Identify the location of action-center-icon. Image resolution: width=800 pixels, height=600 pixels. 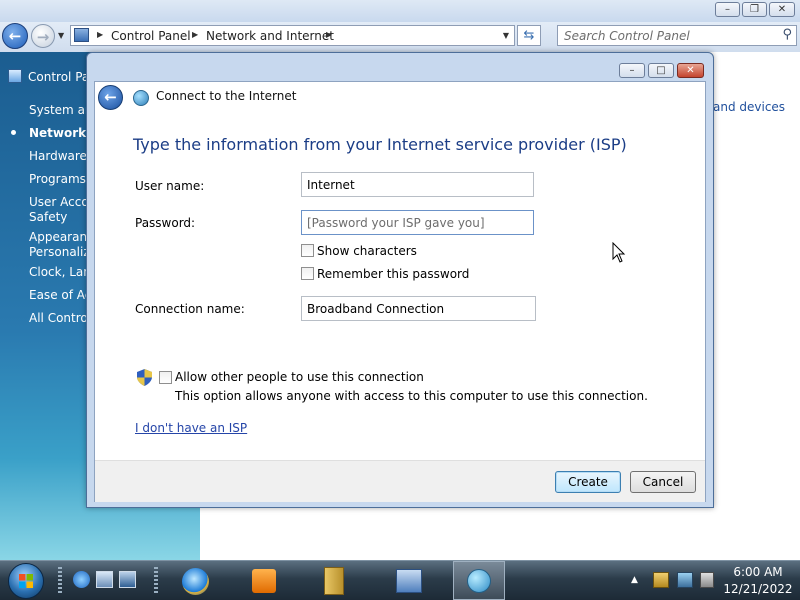
(661, 580).